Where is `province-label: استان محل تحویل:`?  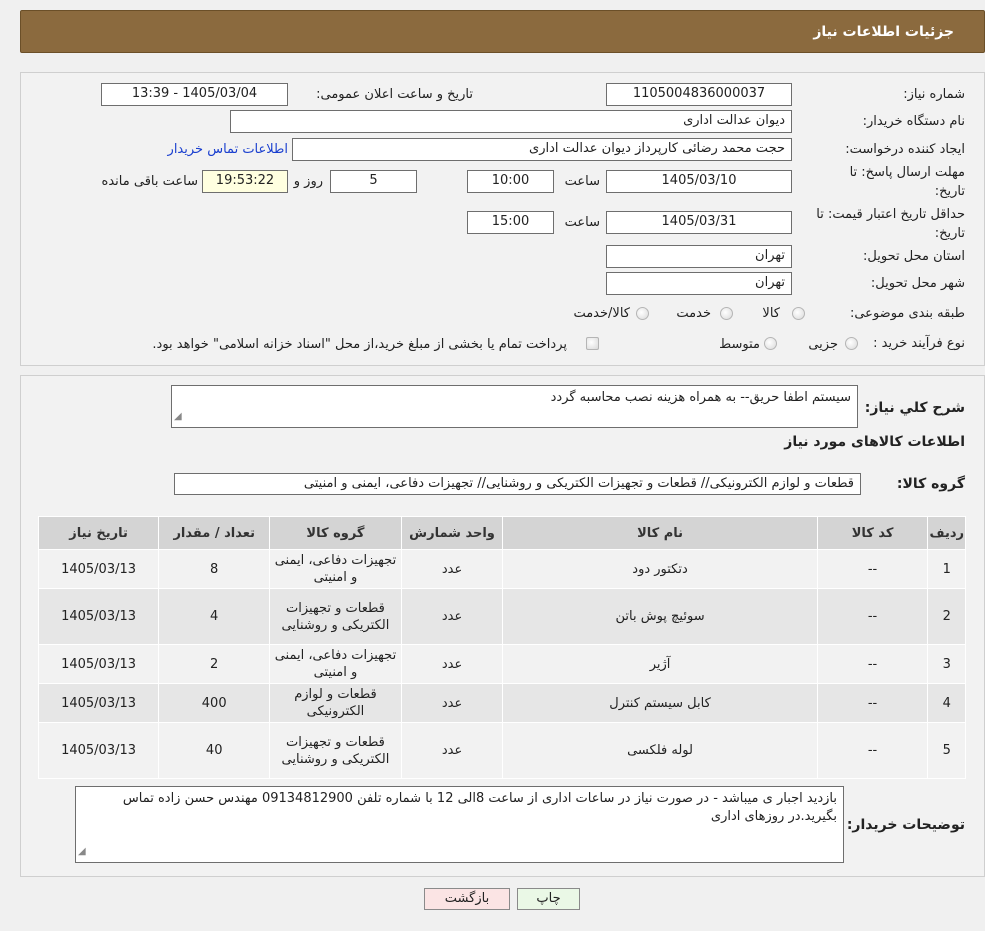
province-label: استان محل تحویل: is located at coordinates (914, 256).